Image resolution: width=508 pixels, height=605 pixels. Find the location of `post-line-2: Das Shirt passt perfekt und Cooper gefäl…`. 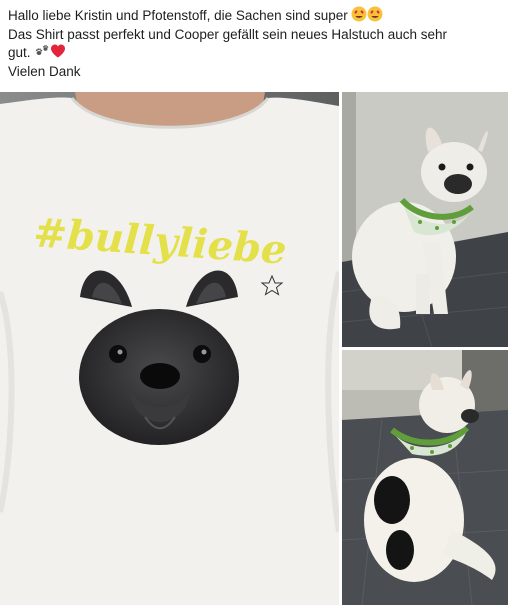

post-line-2: Das Shirt passt perfekt und Cooper gefäl… is located at coordinates (227, 34).